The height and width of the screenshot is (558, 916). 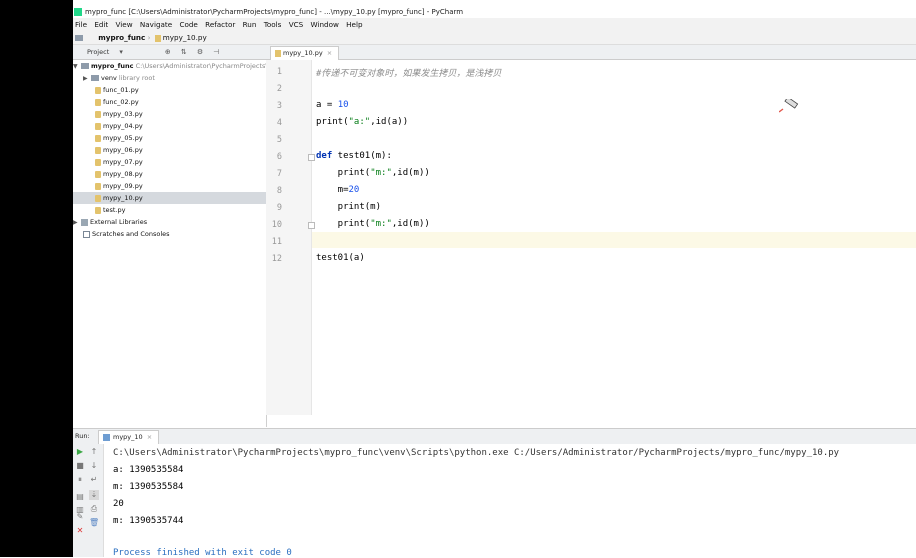 What do you see at coordinates (94, 466) in the screenshot?
I see `arrow-down-icon: ↓` at bounding box center [94, 466].